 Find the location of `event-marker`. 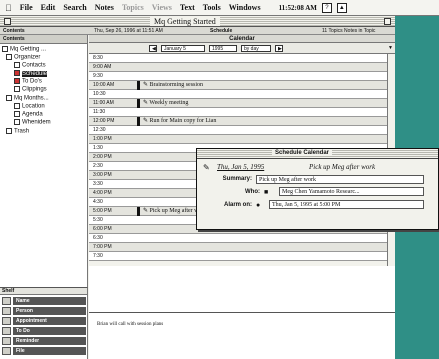

event-marker is located at coordinates (138, 85).